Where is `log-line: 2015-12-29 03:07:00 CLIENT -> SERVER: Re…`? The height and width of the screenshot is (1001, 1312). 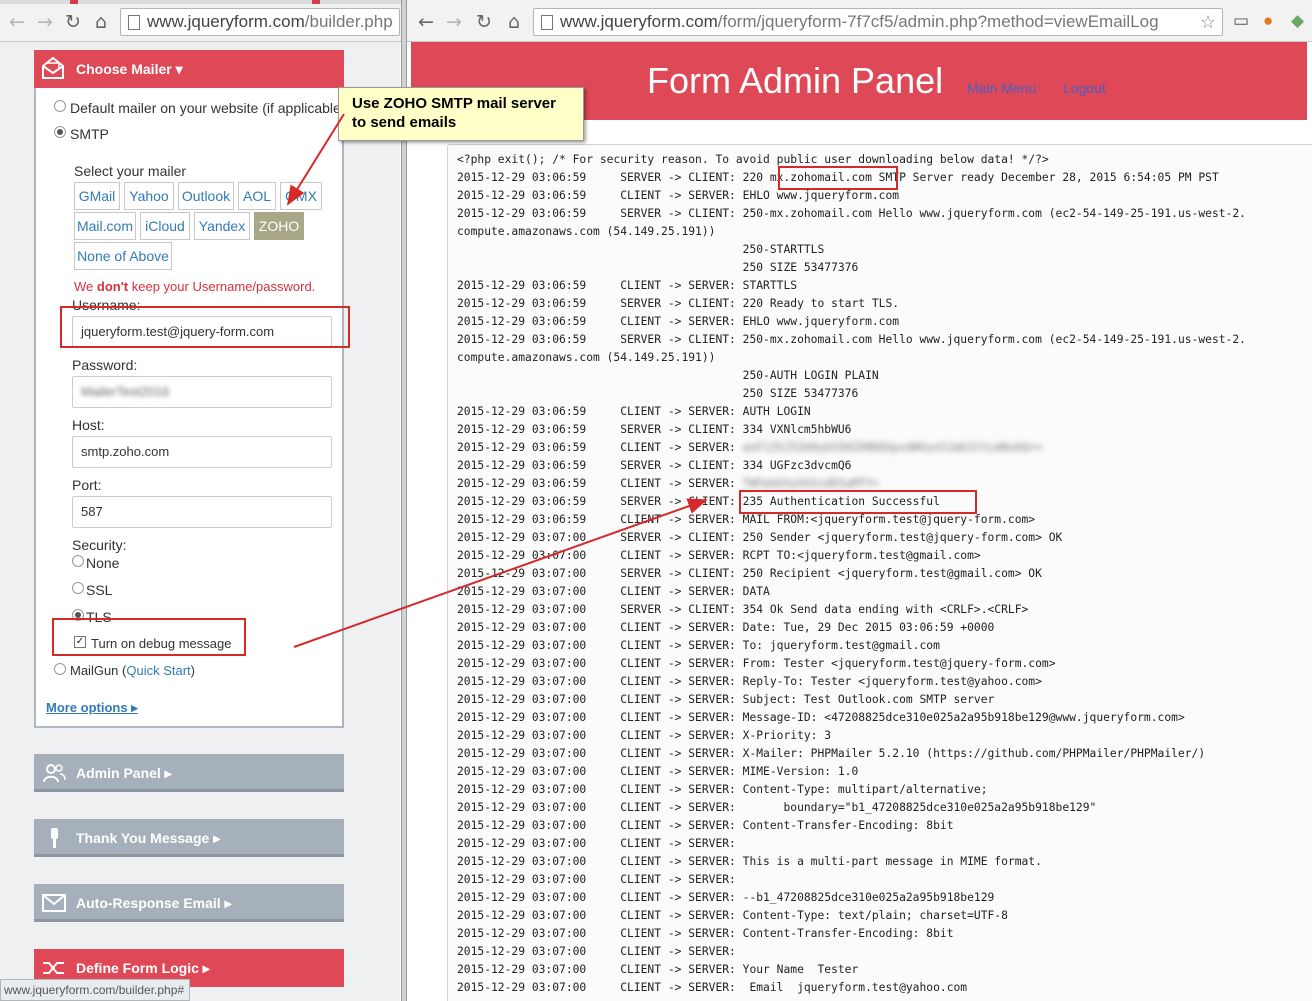 log-line: 2015-12-29 03:07:00 CLIENT -> SERVER: Re… is located at coordinates (749, 681).